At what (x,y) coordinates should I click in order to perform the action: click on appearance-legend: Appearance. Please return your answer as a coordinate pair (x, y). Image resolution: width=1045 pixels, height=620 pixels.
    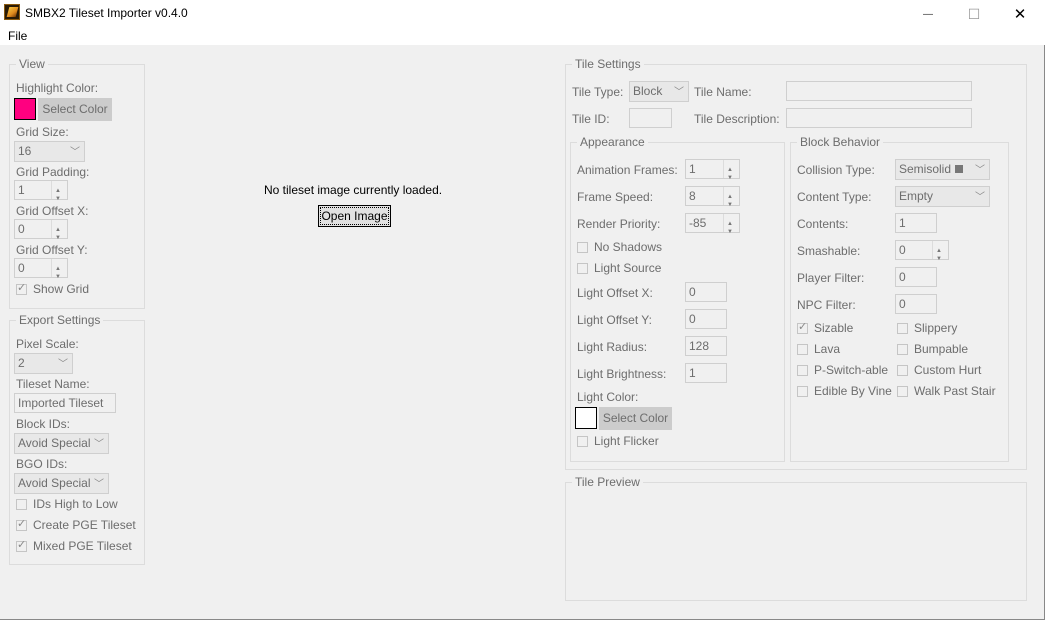
    Looking at the image, I should click on (612, 142).